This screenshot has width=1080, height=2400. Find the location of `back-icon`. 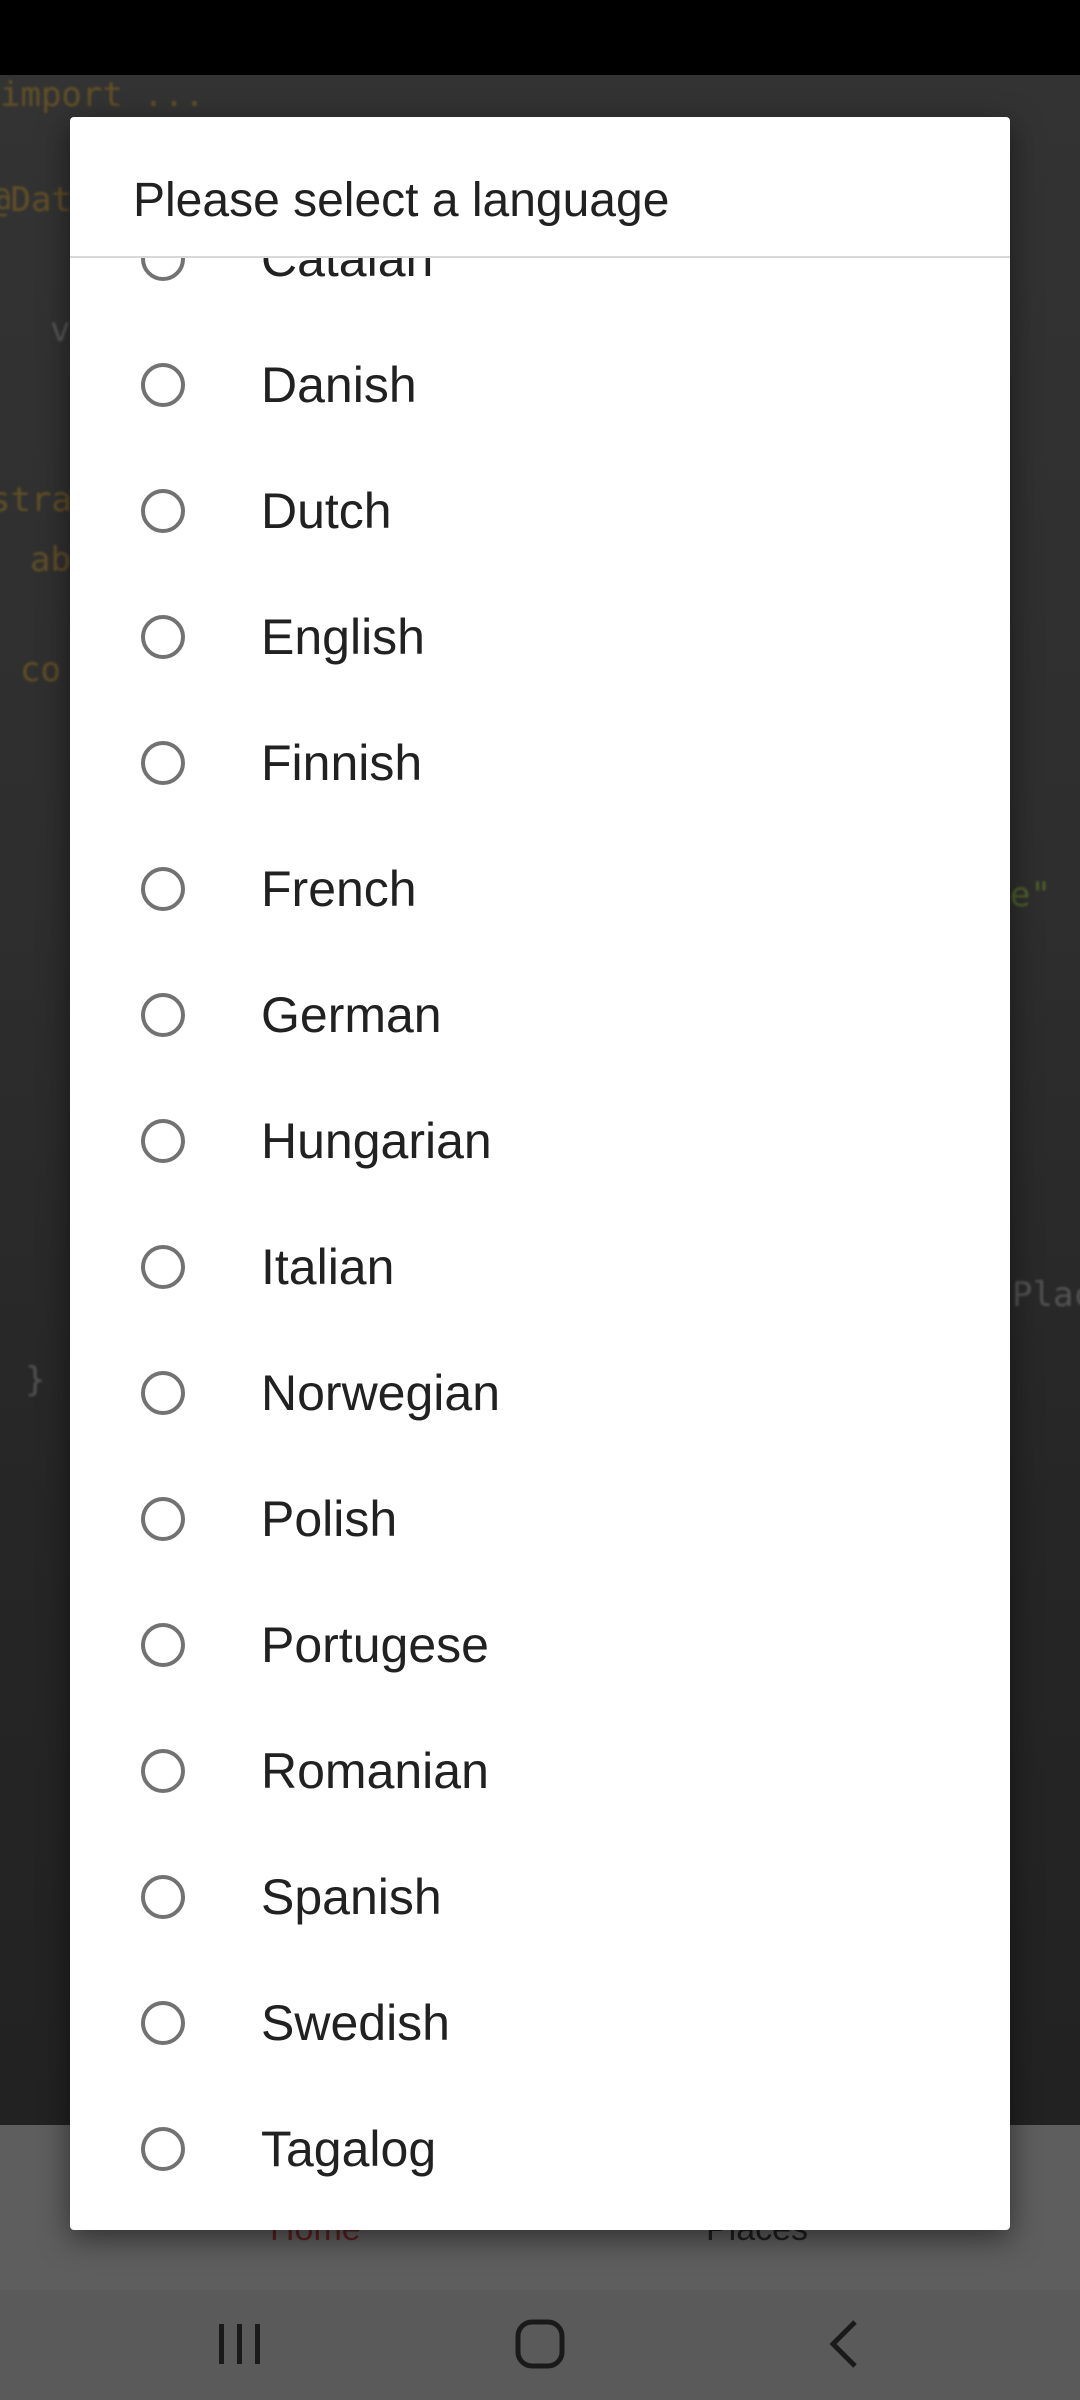

back-icon is located at coordinates (845, 2344).